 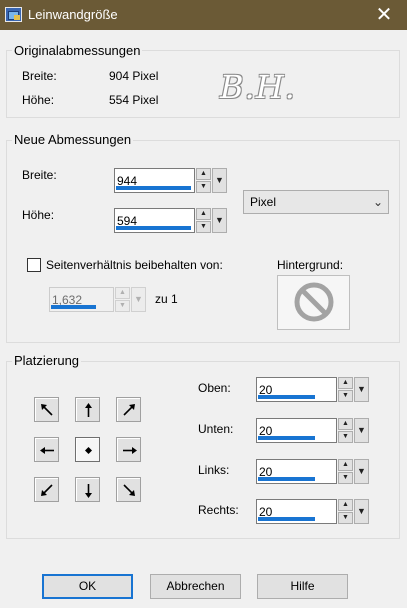 I want to click on placement-arrow-up-right-button, so click(x=128, y=409).